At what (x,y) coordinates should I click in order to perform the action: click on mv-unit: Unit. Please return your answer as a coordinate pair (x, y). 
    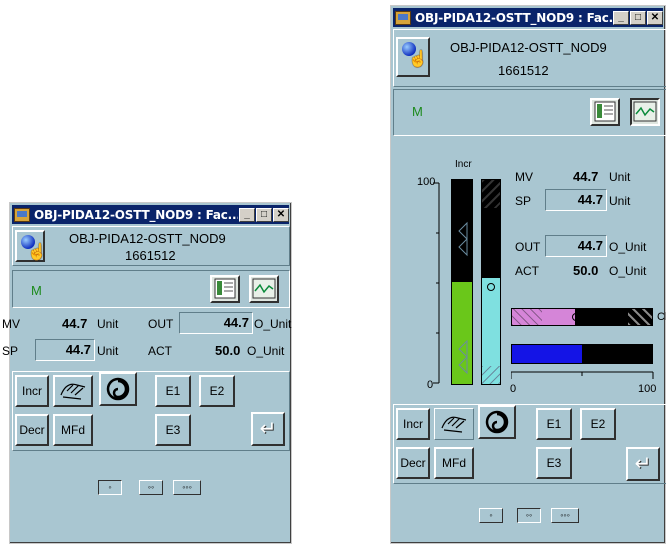
    Looking at the image, I should click on (620, 177).